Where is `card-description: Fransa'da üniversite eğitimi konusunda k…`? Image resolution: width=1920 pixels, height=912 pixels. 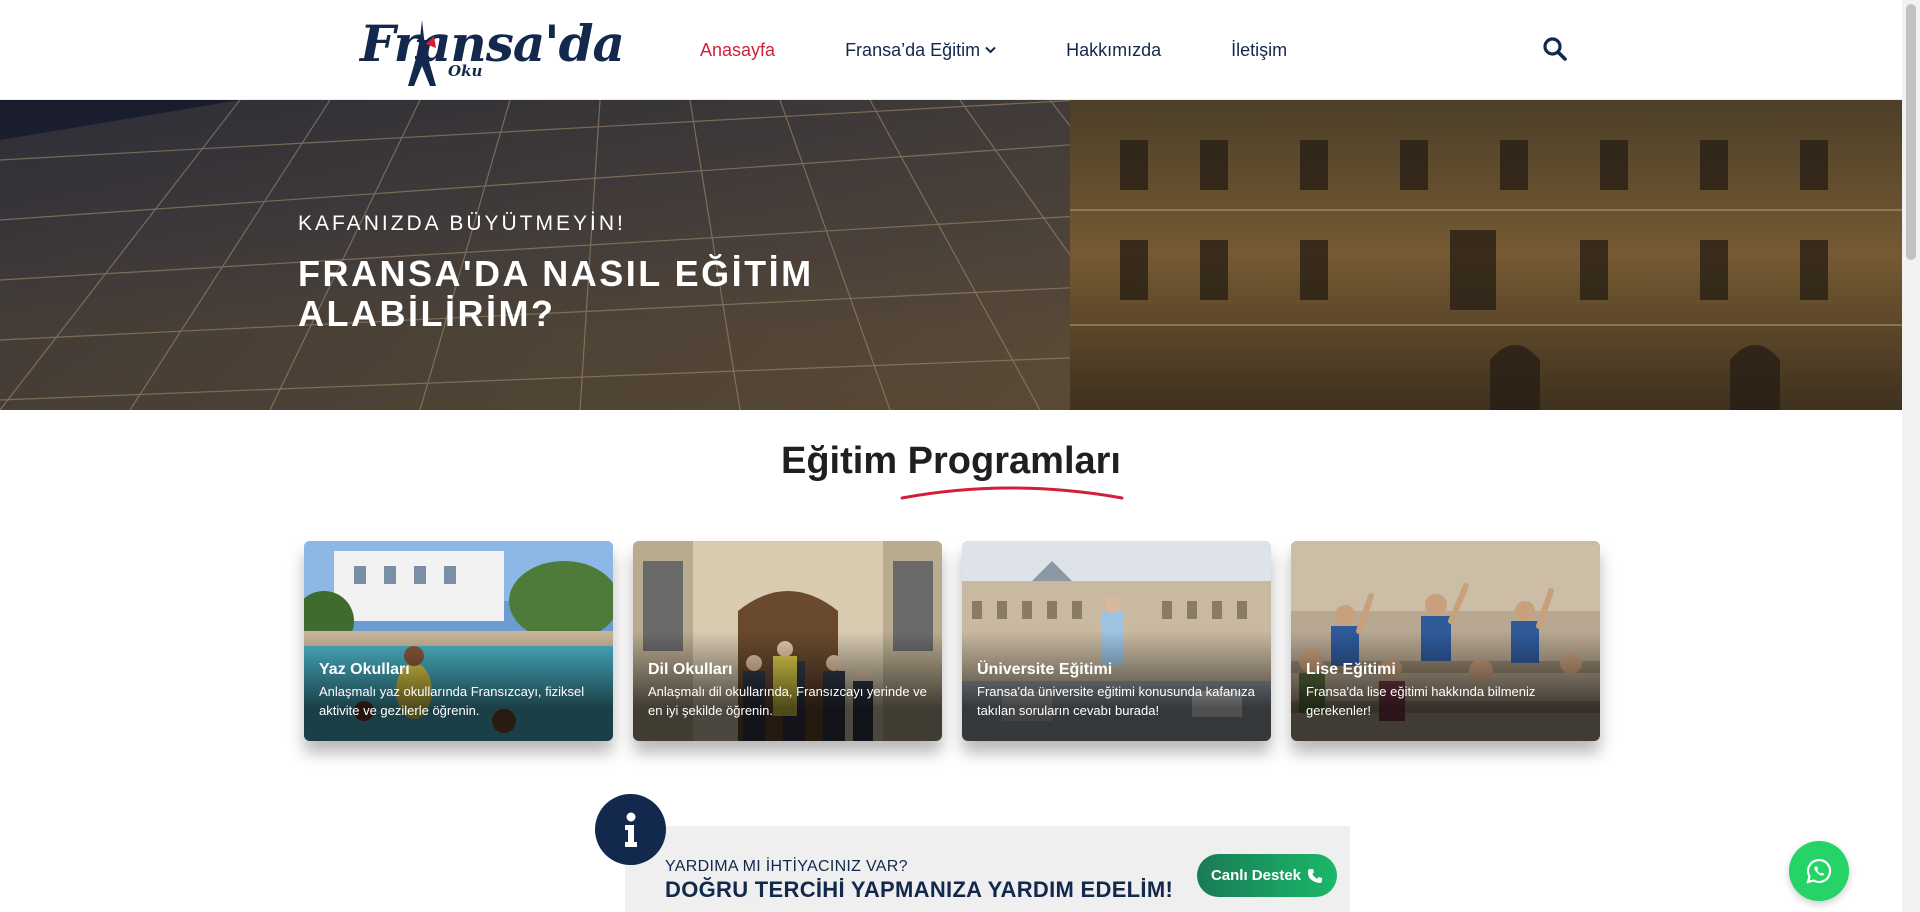
card-description: Fransa'da üniversite eğitimi konusunda k… is located at coordinates (1116, 701).